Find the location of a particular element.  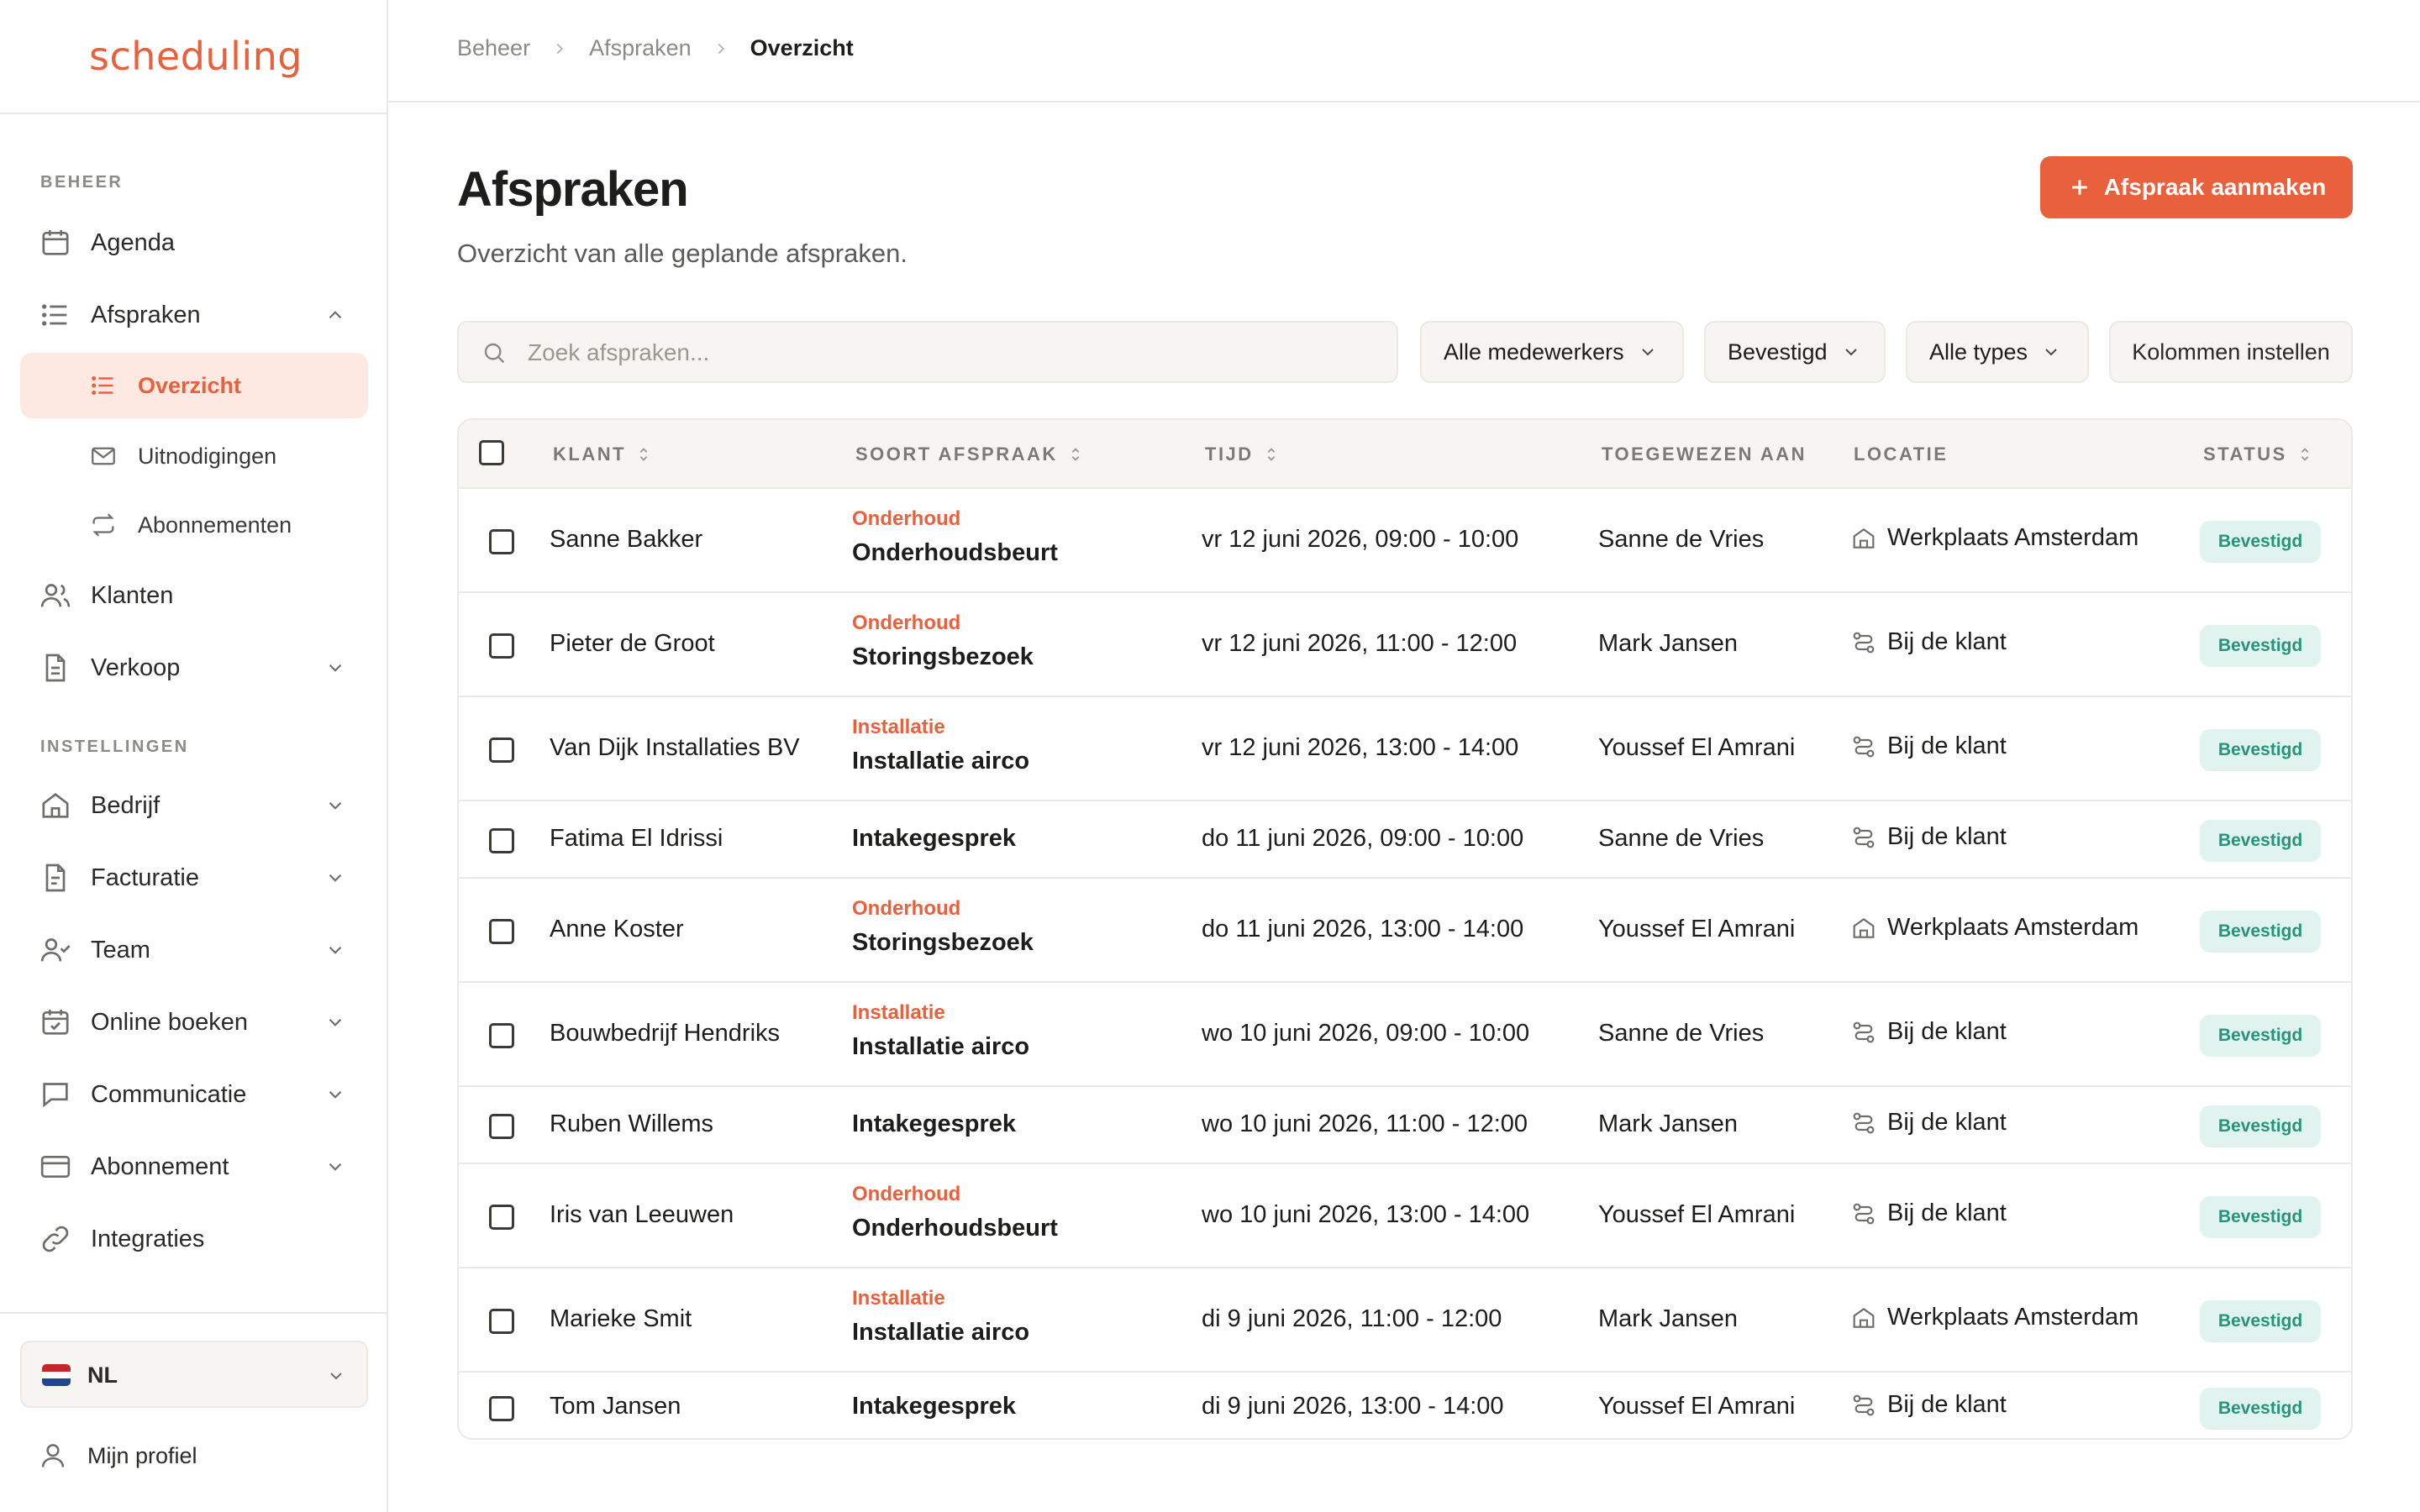

cell-medewerker: Youssef El Amrani is located at coordinates (1697, 747).